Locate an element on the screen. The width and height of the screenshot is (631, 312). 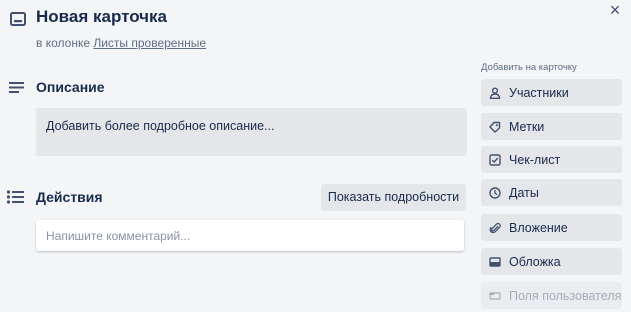
dates-button: Даты is located at coordinates (551, 192).